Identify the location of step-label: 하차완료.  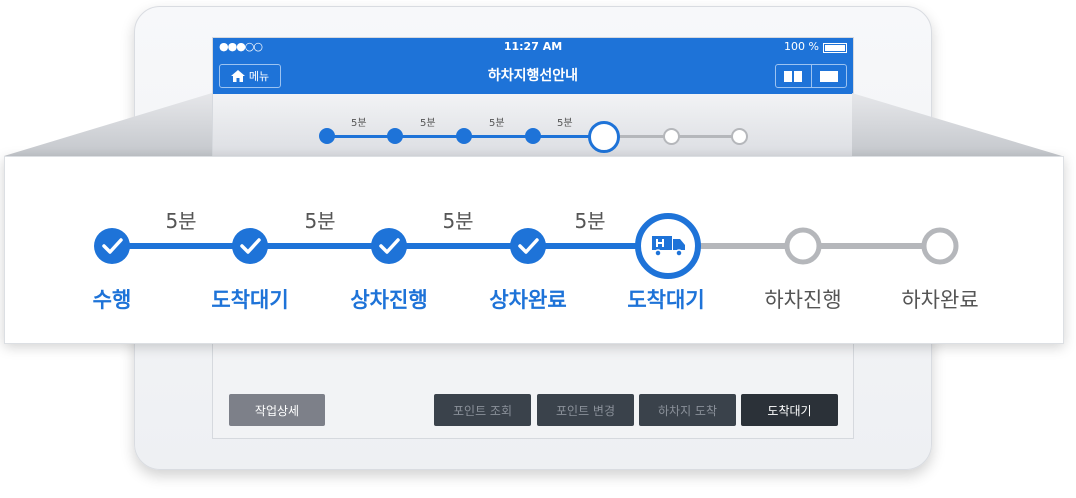
(940, 300).